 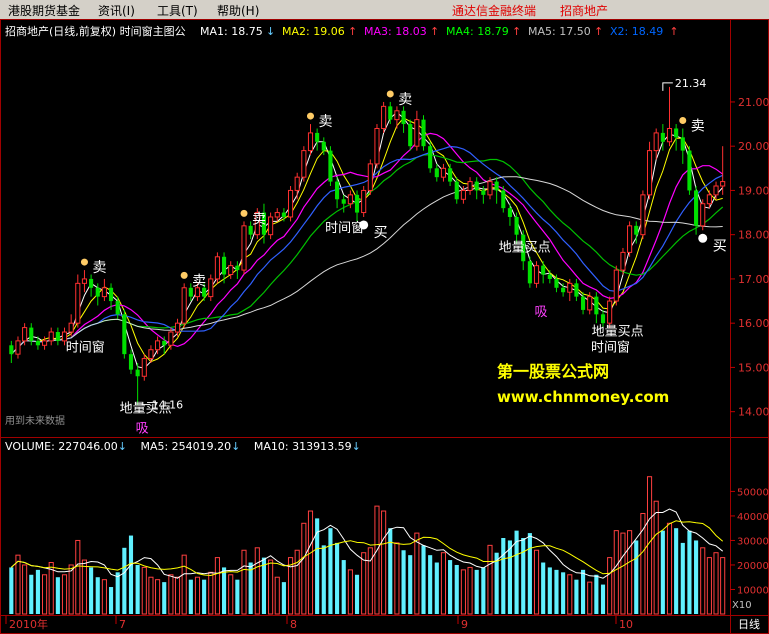 What do you see at coordinates (395, 31) in the screenshot?
I see `ma-legend-item: MA3: 18.03` at bounding box center [395, 31].